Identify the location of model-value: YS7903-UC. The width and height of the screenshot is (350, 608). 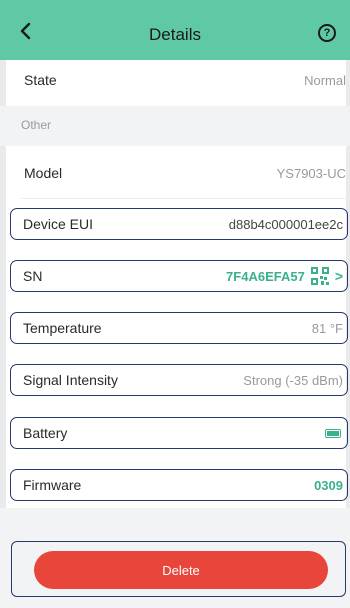
(311, 173).